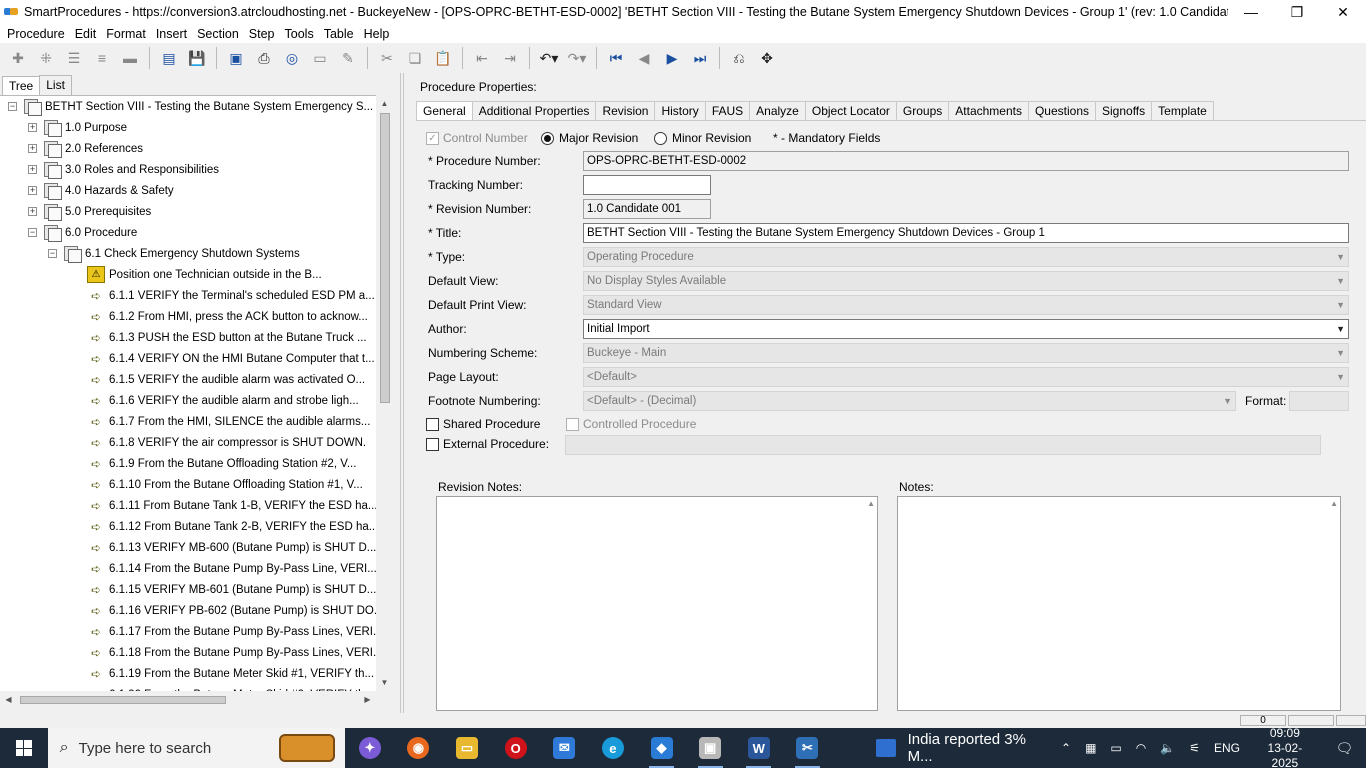  I want to click on first-icon: ⏮, so click(616, 58).